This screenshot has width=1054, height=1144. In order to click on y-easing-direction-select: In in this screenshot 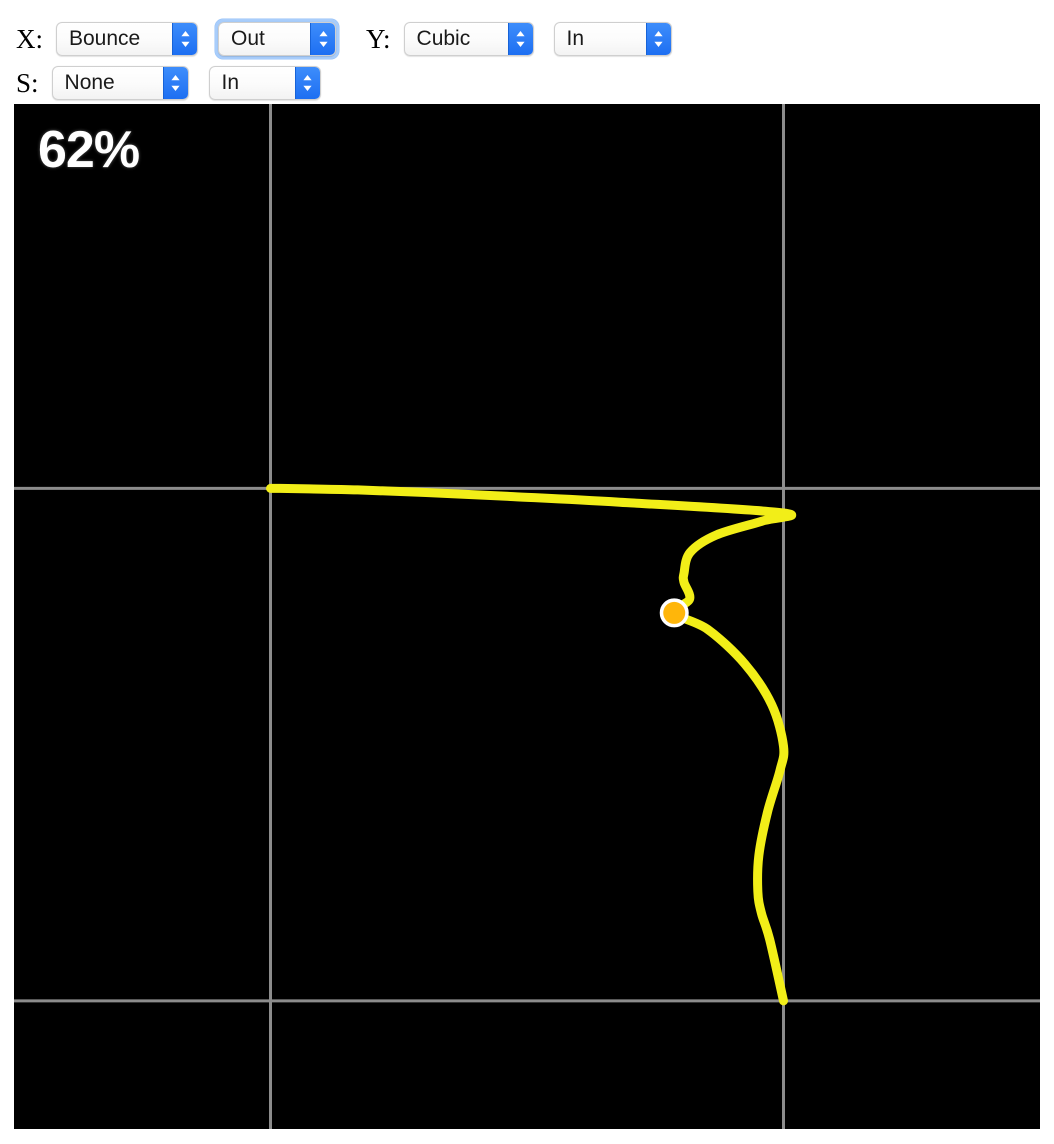, I will do `click(612, 39)`.